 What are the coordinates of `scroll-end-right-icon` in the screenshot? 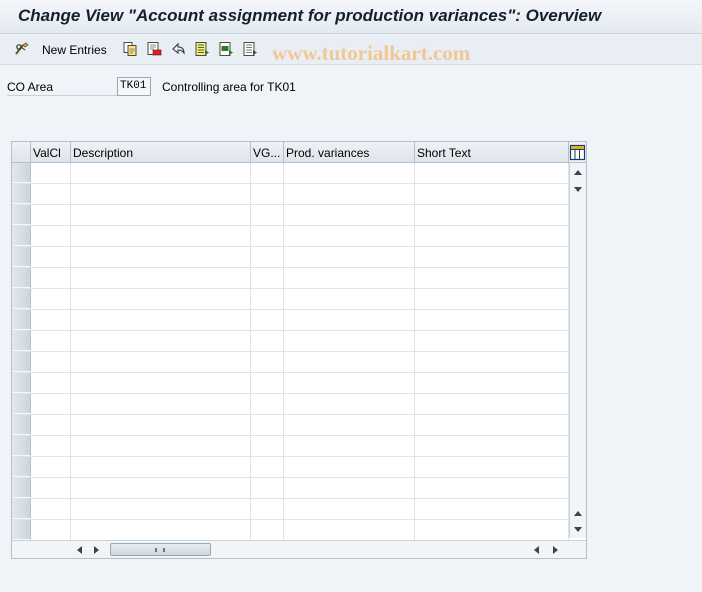 It's located at (555, 550).